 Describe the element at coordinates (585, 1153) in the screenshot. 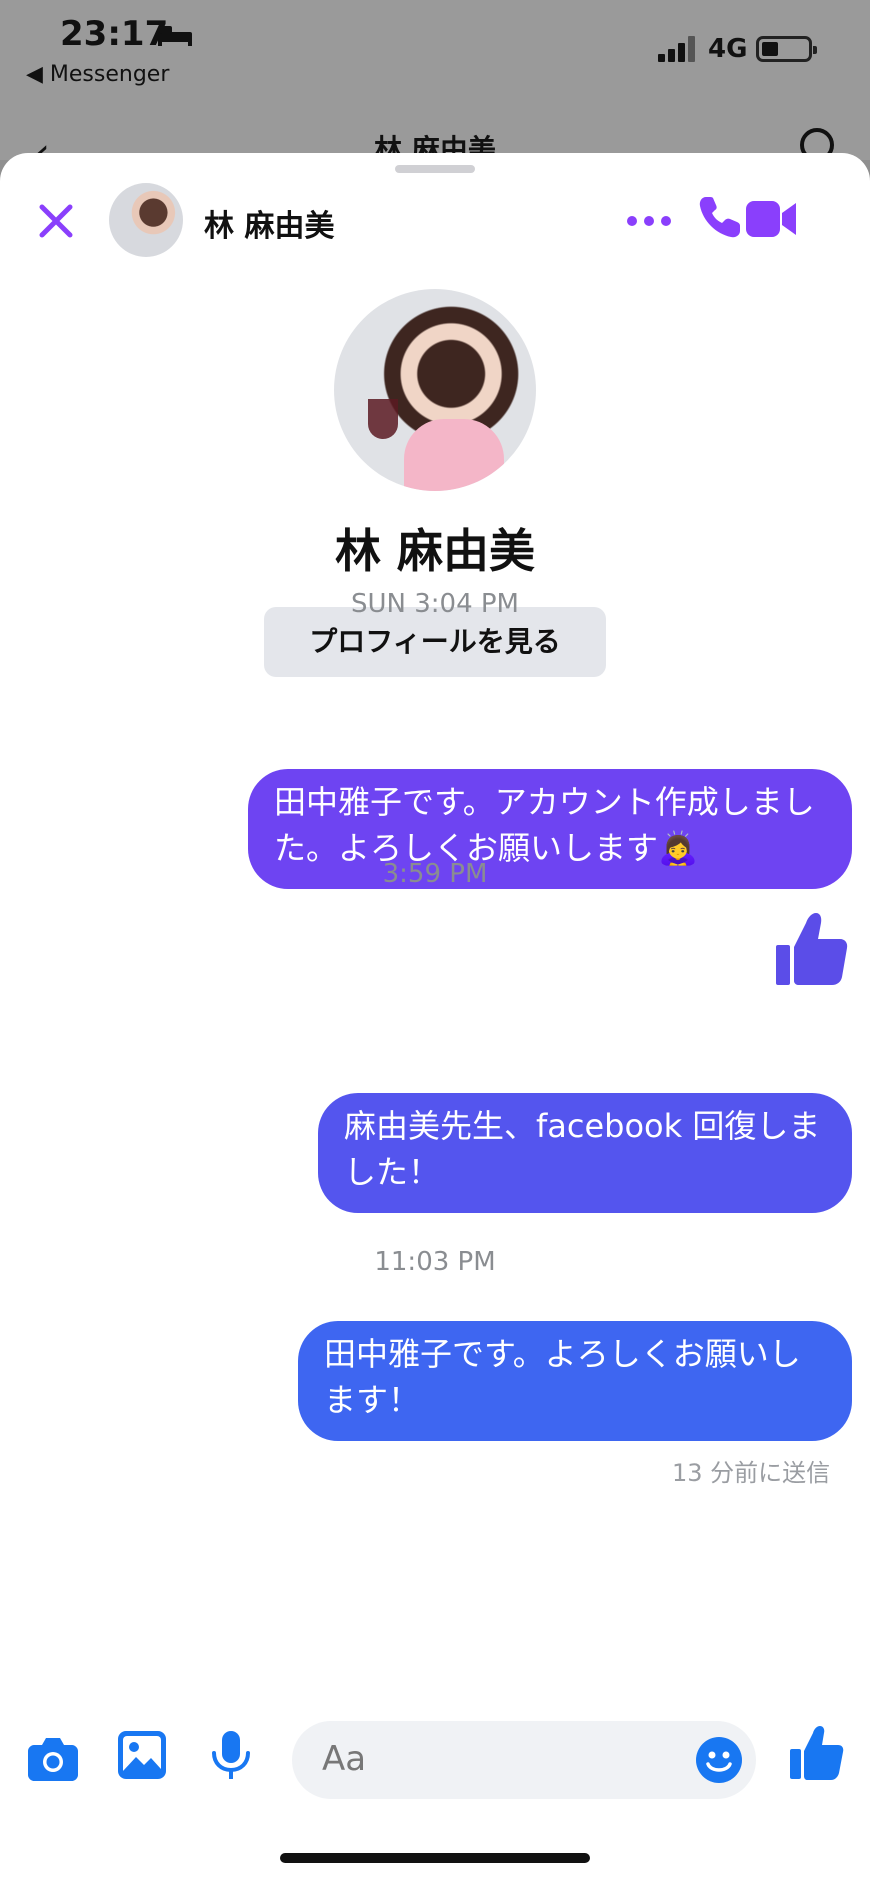

I see `sent-message-bubble: 麻由美先生、facebook 回復しました！` at that location.